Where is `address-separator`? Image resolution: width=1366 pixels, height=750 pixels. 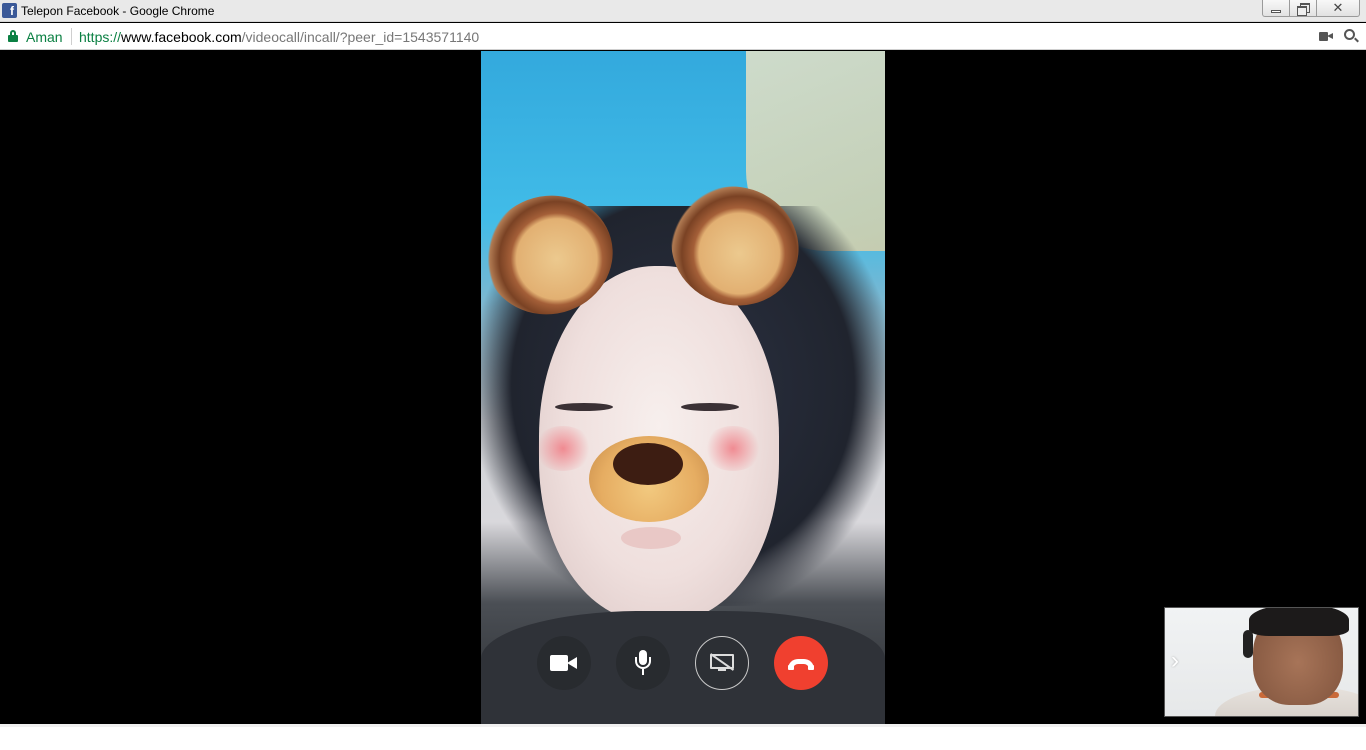
address-separator is located at coordinates (71, 36).